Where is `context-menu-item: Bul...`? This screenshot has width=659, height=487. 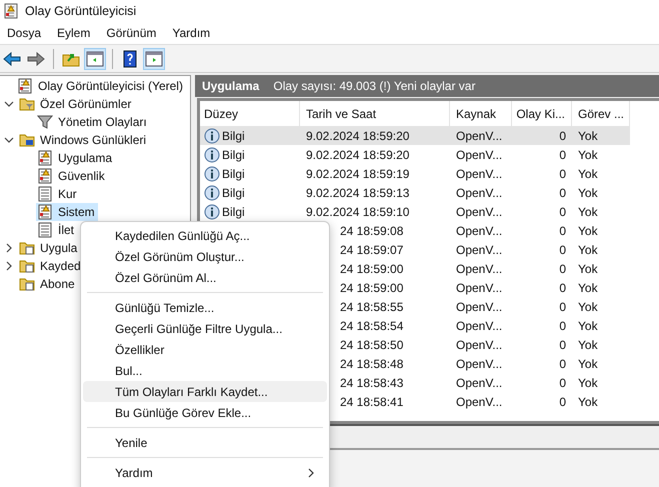
context-menu-item: Bul... is located at coordinates (205, 370).